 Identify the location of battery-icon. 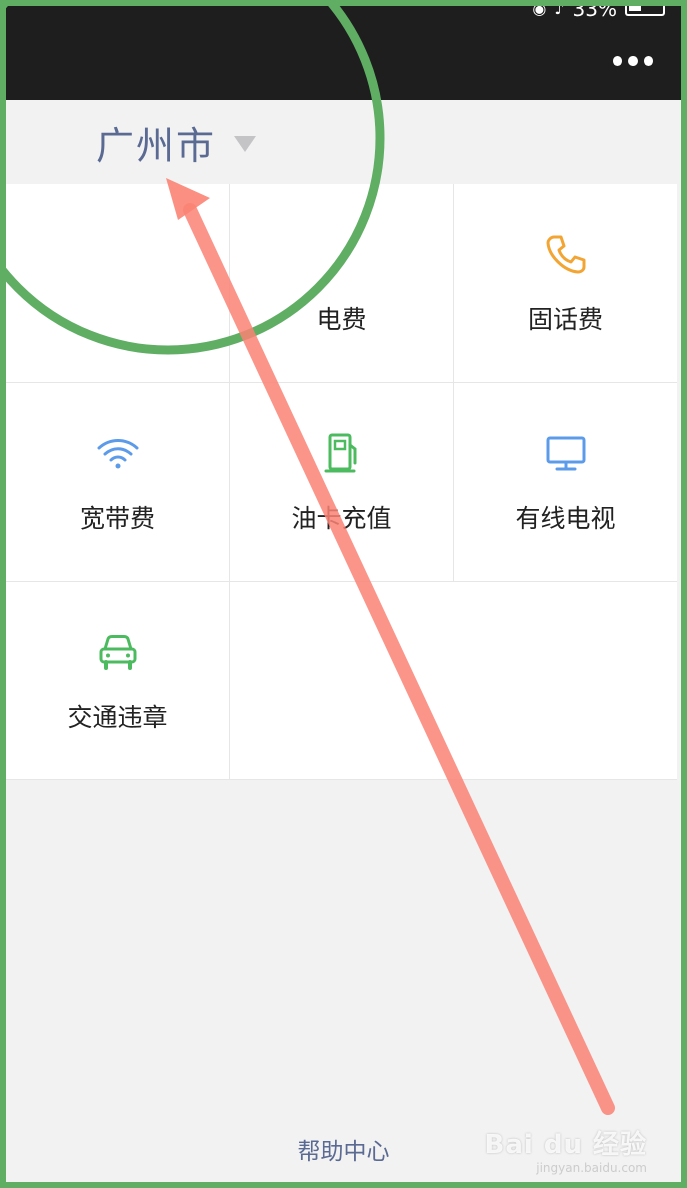
(645, 9).